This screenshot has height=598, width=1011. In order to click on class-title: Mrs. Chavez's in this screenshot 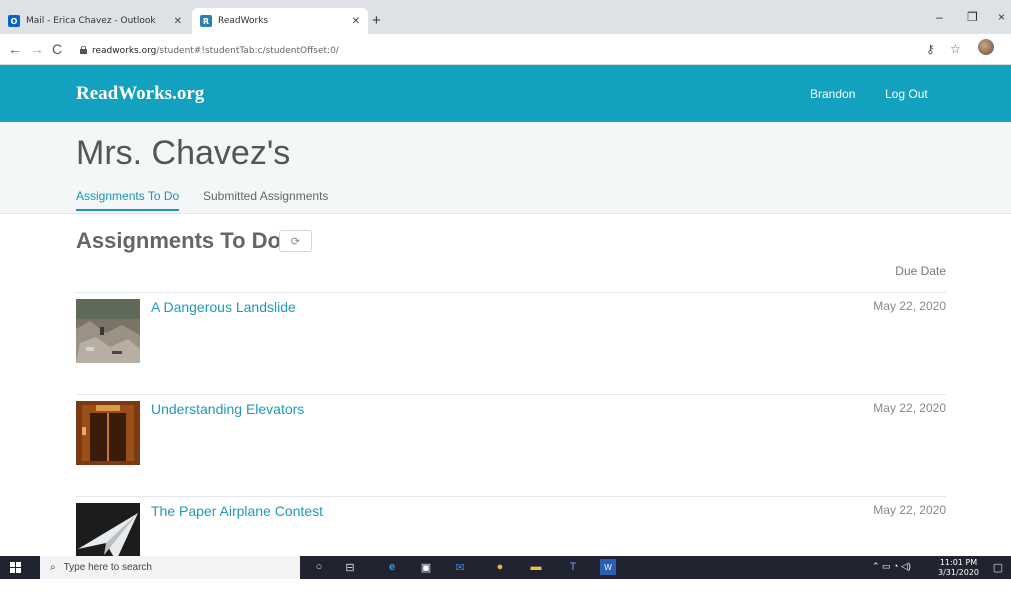, I will do `click(183, 153)`.